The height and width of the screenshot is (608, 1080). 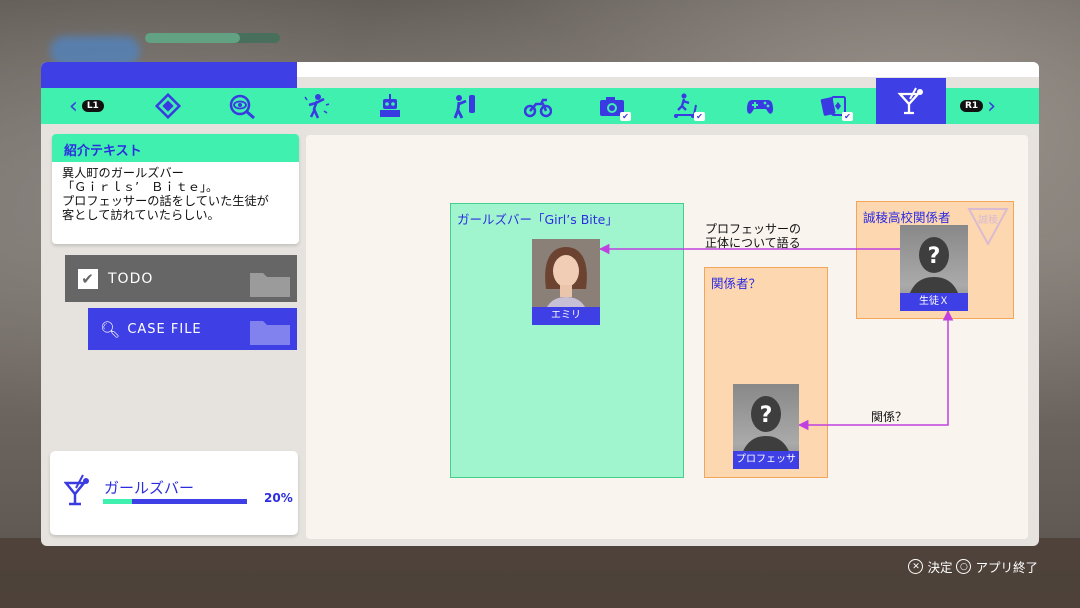 What do you see at coordinates (964, 566) in the screenshot?
I see `circle-button-icon: ○` at bounding box center [964, 566].